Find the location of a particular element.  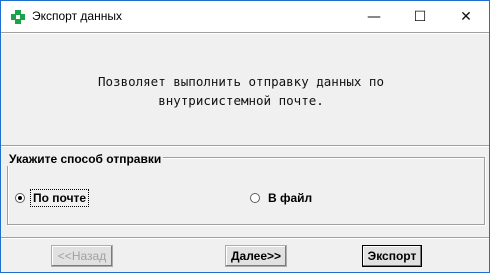

description-line-1: Позволяет выполнить отправку данных по is located at coordinates (241, 81).